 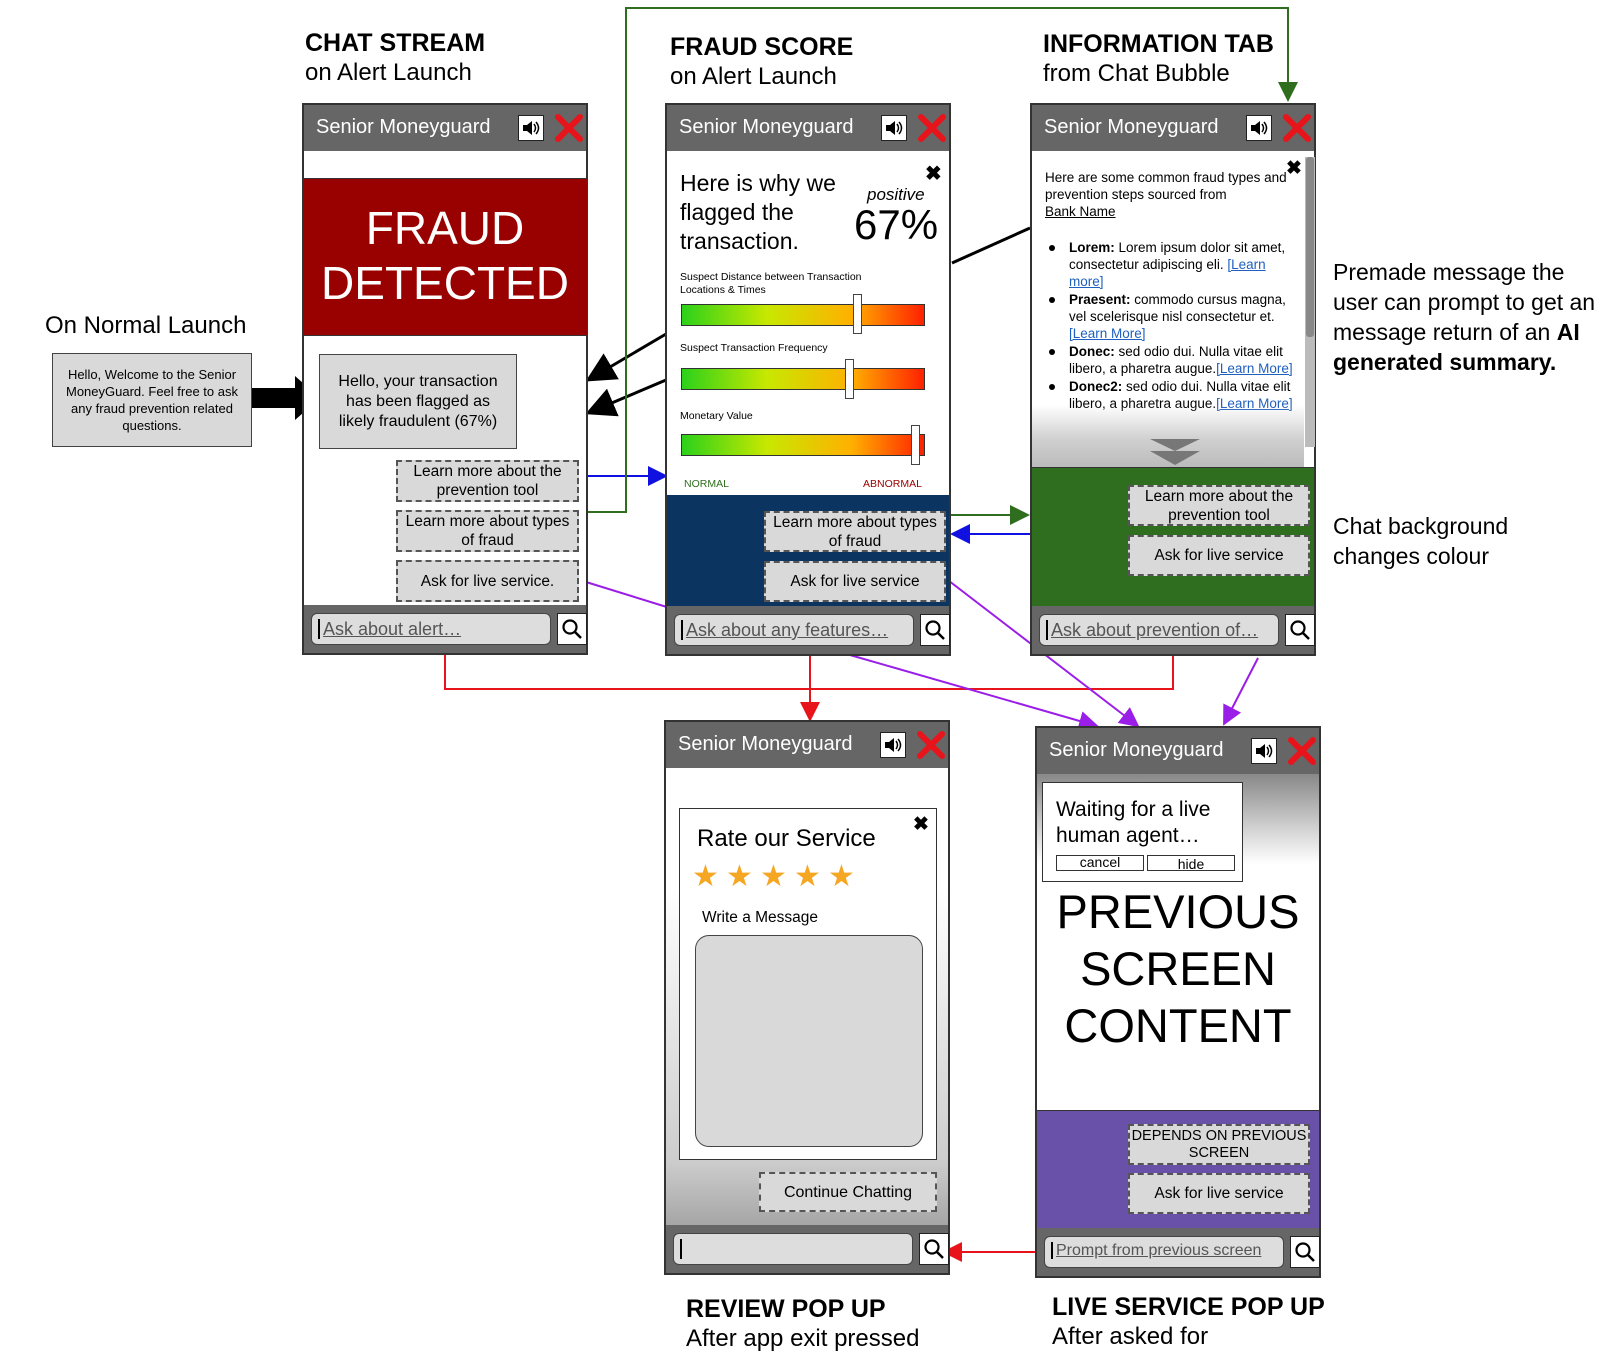 I want to click on caption-chat-stream: CHAT STREAM on Alert Launch, so click(x=395, y=58).